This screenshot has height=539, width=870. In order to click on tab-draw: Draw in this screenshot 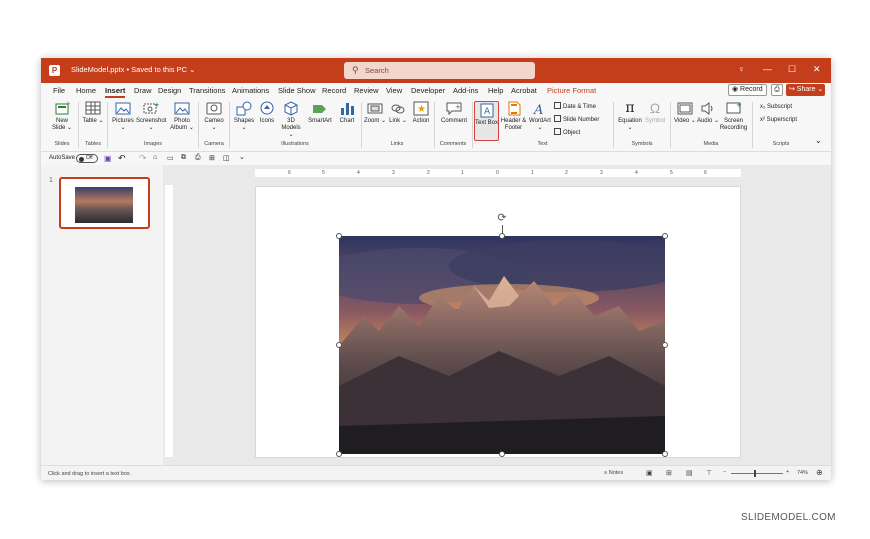, I will do `click(143, 90)`.